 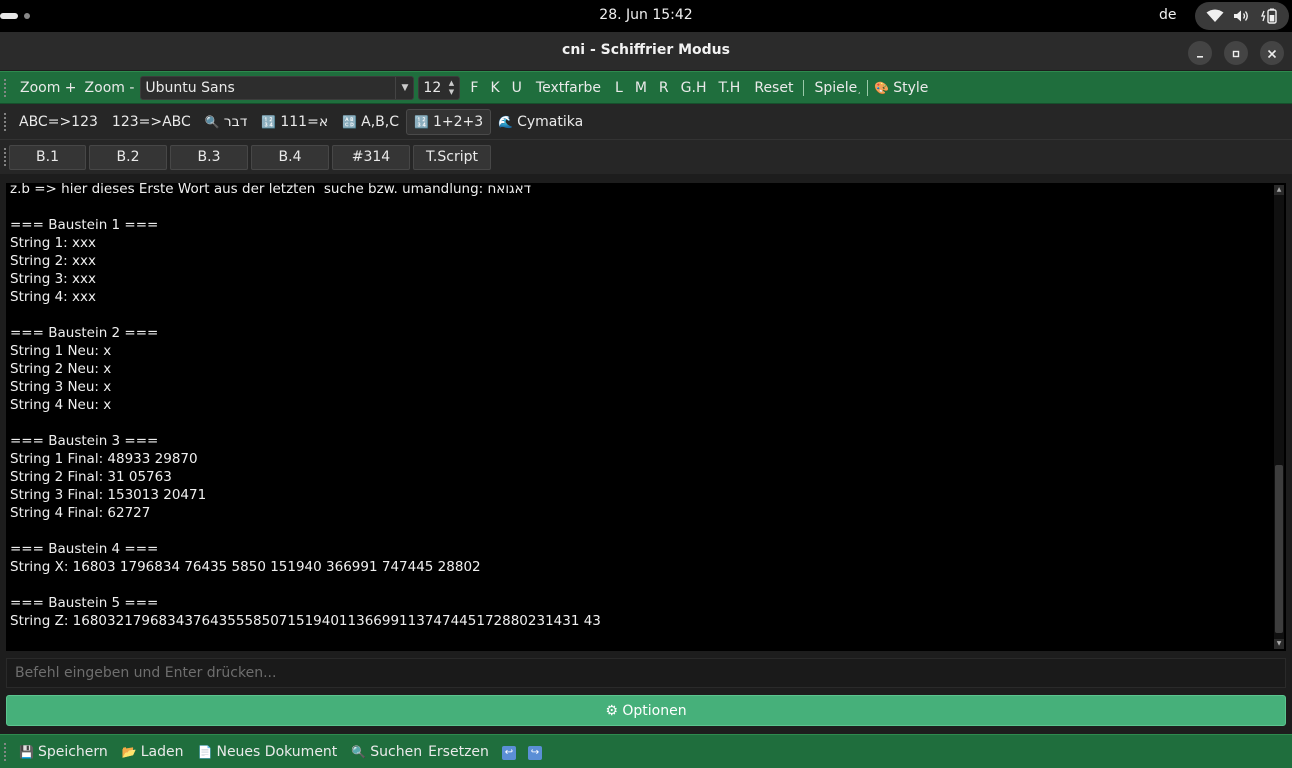 I want to click on cymatika-label: Cymatika, so click(x=550, y=121).